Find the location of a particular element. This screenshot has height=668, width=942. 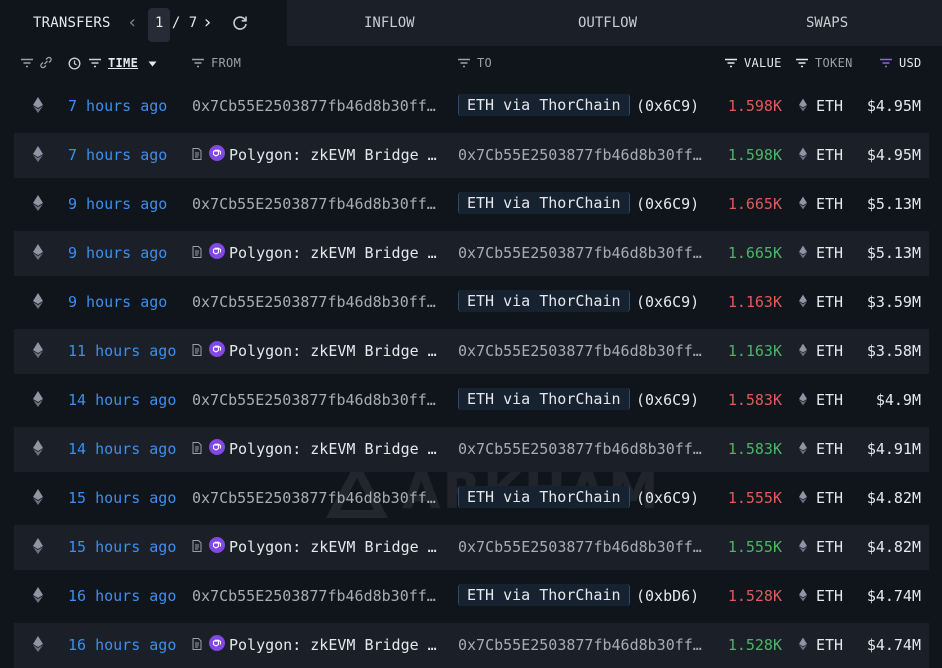

time-link: 11 hours ago is located at coordinates (122, 351).